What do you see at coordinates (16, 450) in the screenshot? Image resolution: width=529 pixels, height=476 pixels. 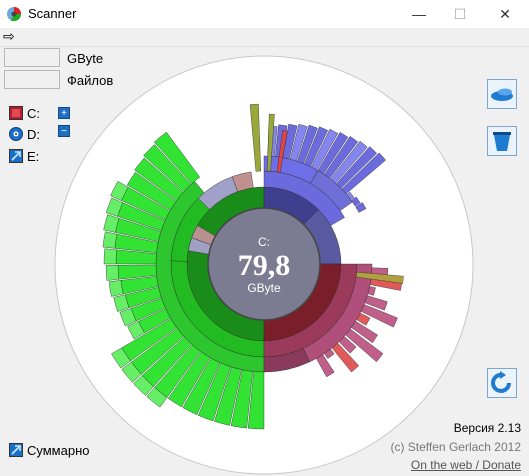 I see `summary-icon` at bounding box center [16, 450].